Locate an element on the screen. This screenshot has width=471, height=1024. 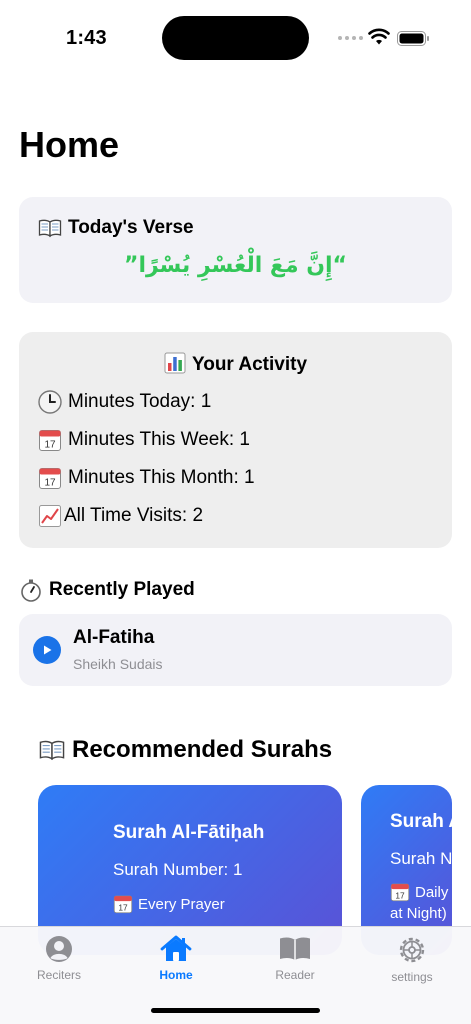
person-circle-icon is located at coordinates (59, 949).